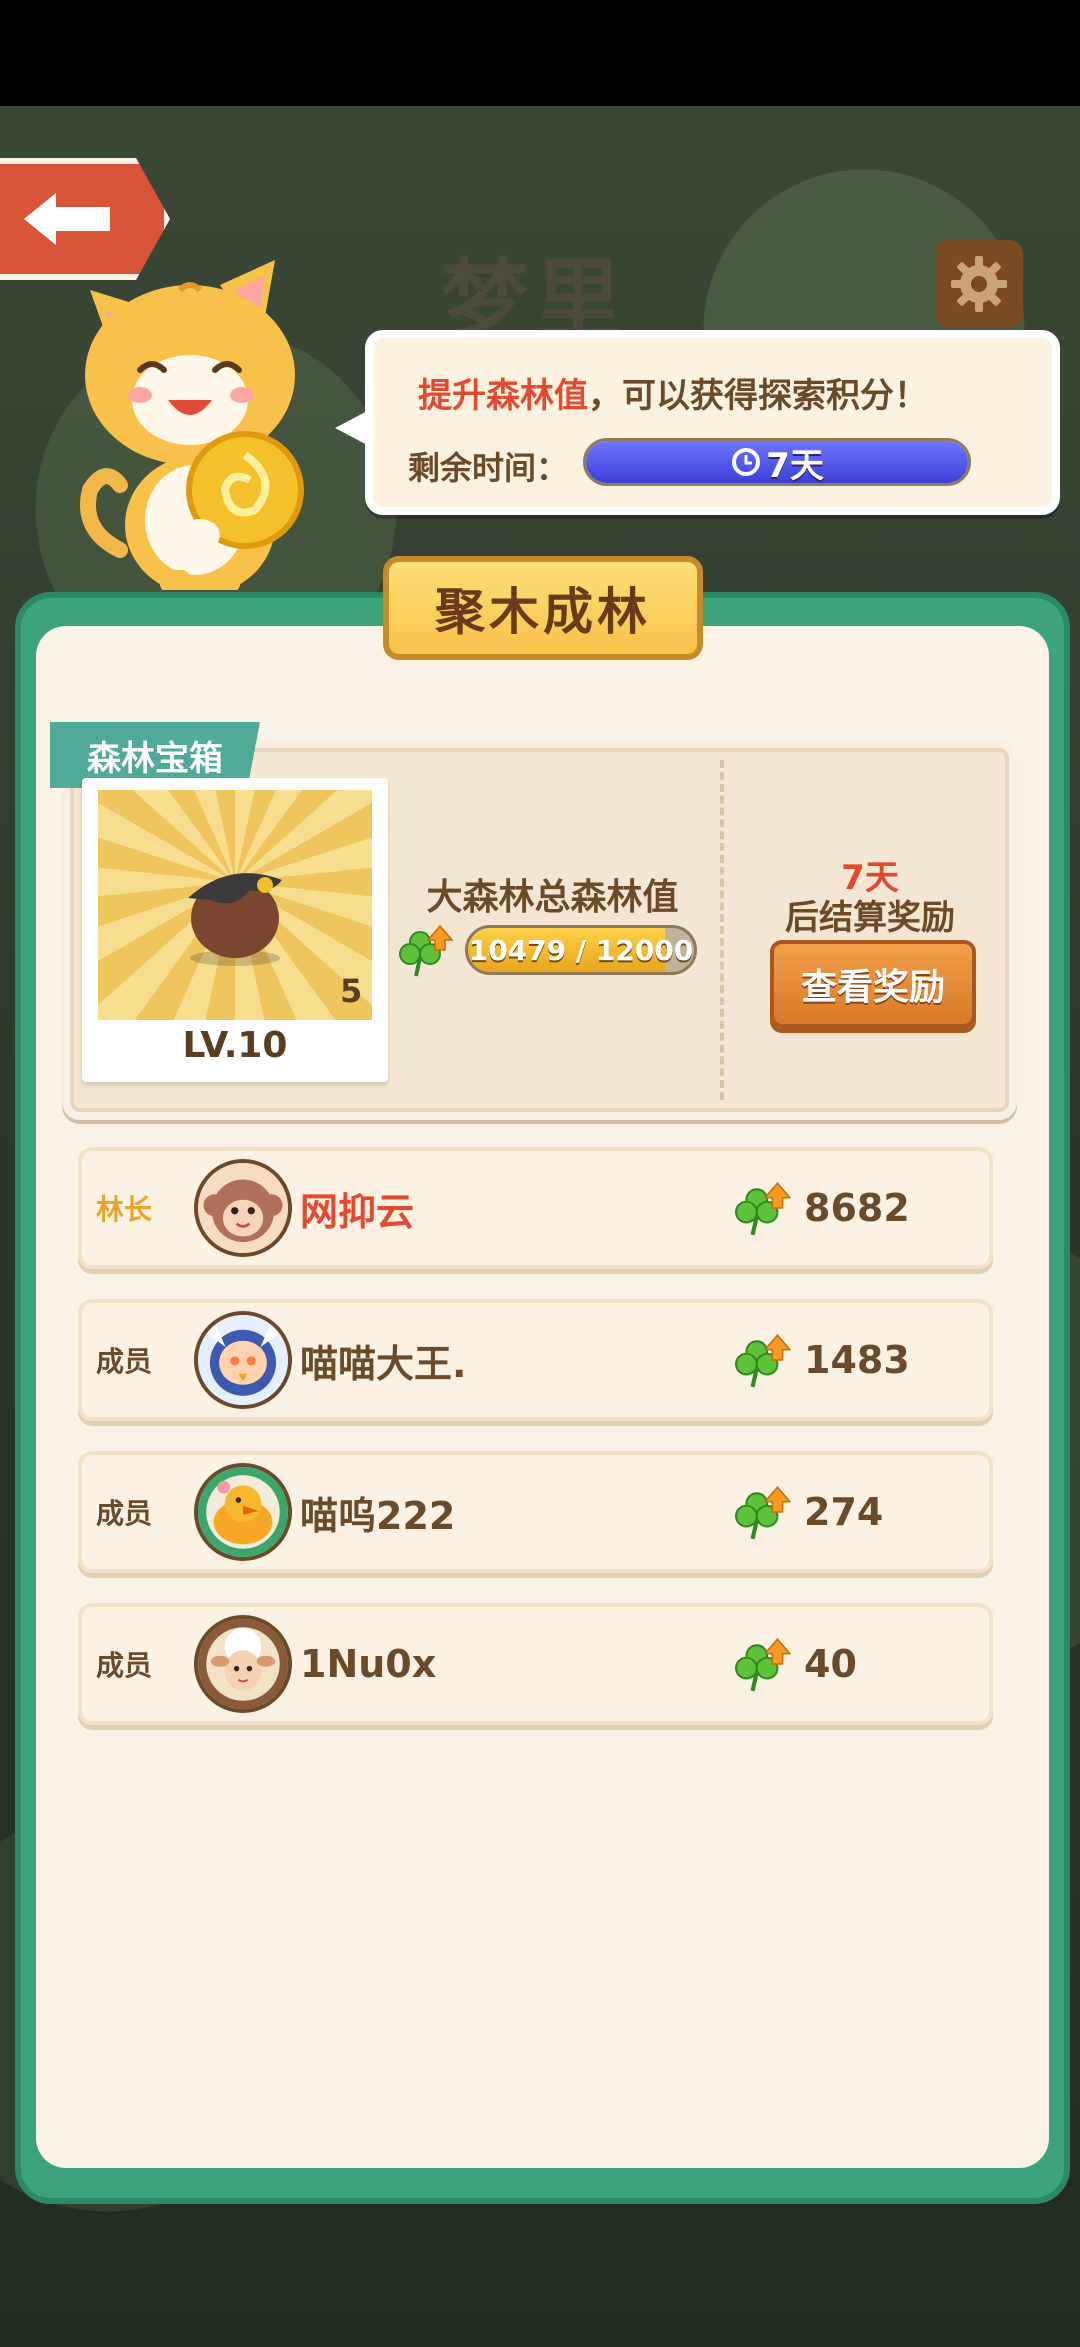 Image resolution: width=1080 pixels, height=2347 pixels. Describe the element at coordinates (357, 1211) in the screenshot. I see `member-name: 网抑云` at that location.